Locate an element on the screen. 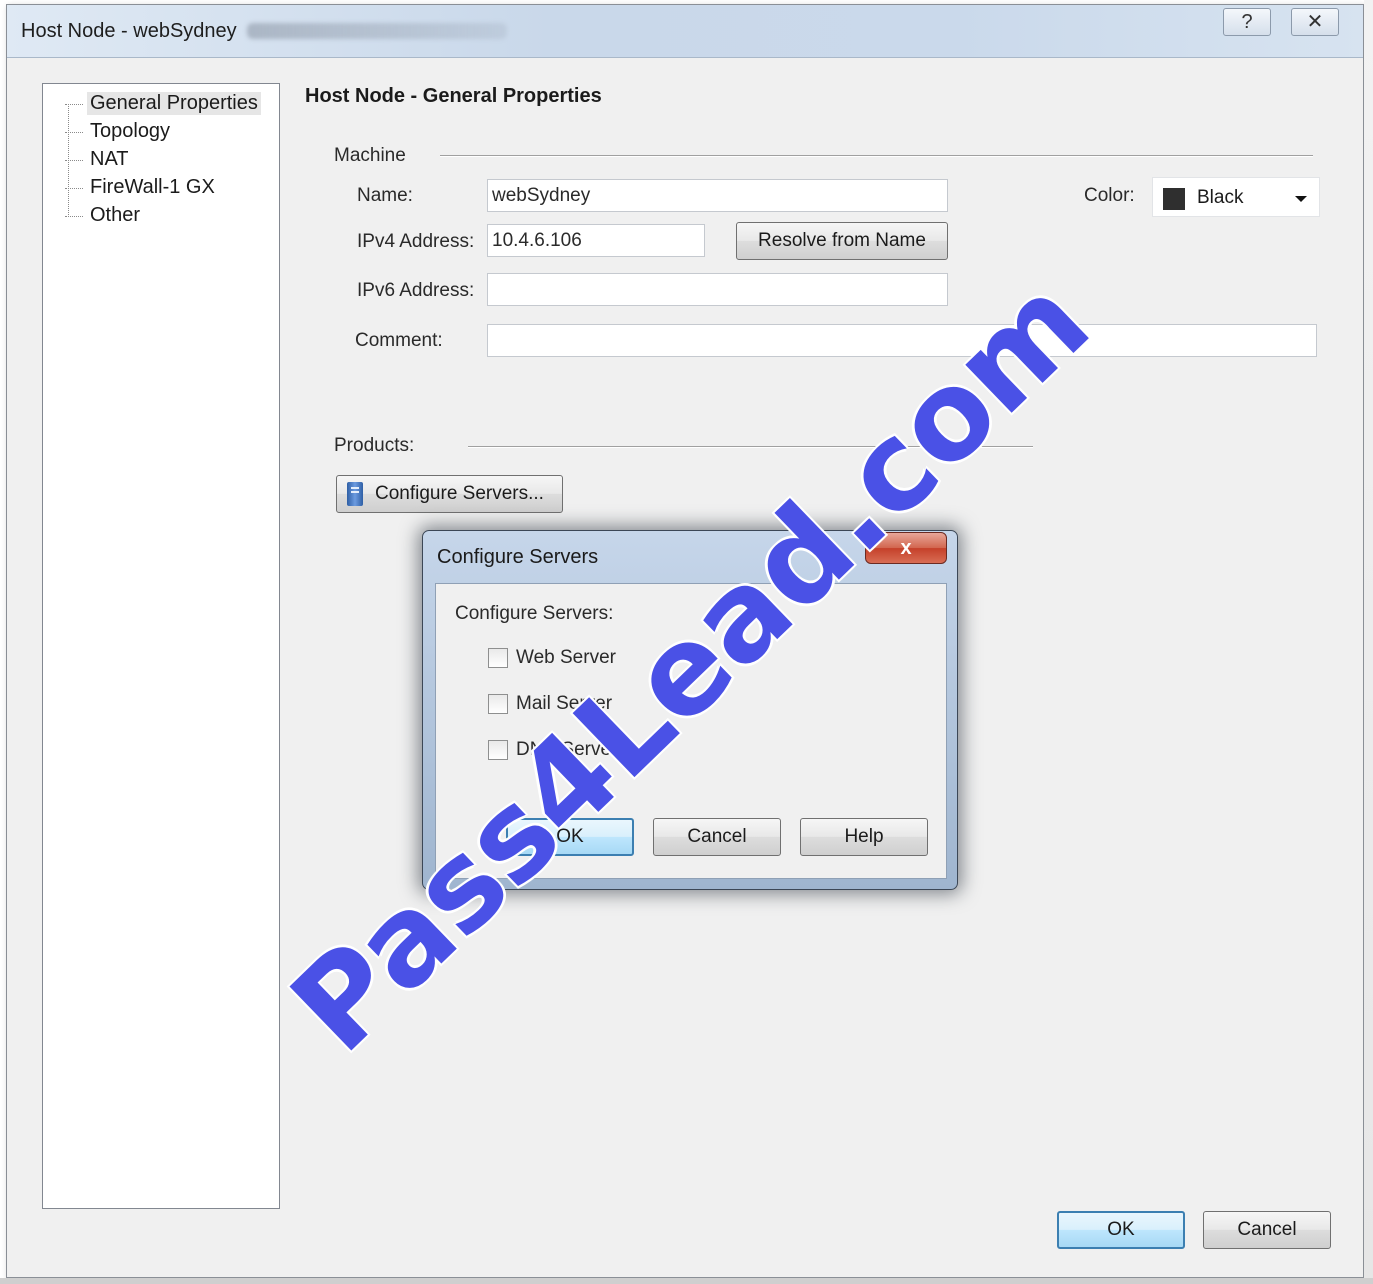 This screenshot has width=1373, height=1284. color-swatch is located at coordinates (1174, 199).